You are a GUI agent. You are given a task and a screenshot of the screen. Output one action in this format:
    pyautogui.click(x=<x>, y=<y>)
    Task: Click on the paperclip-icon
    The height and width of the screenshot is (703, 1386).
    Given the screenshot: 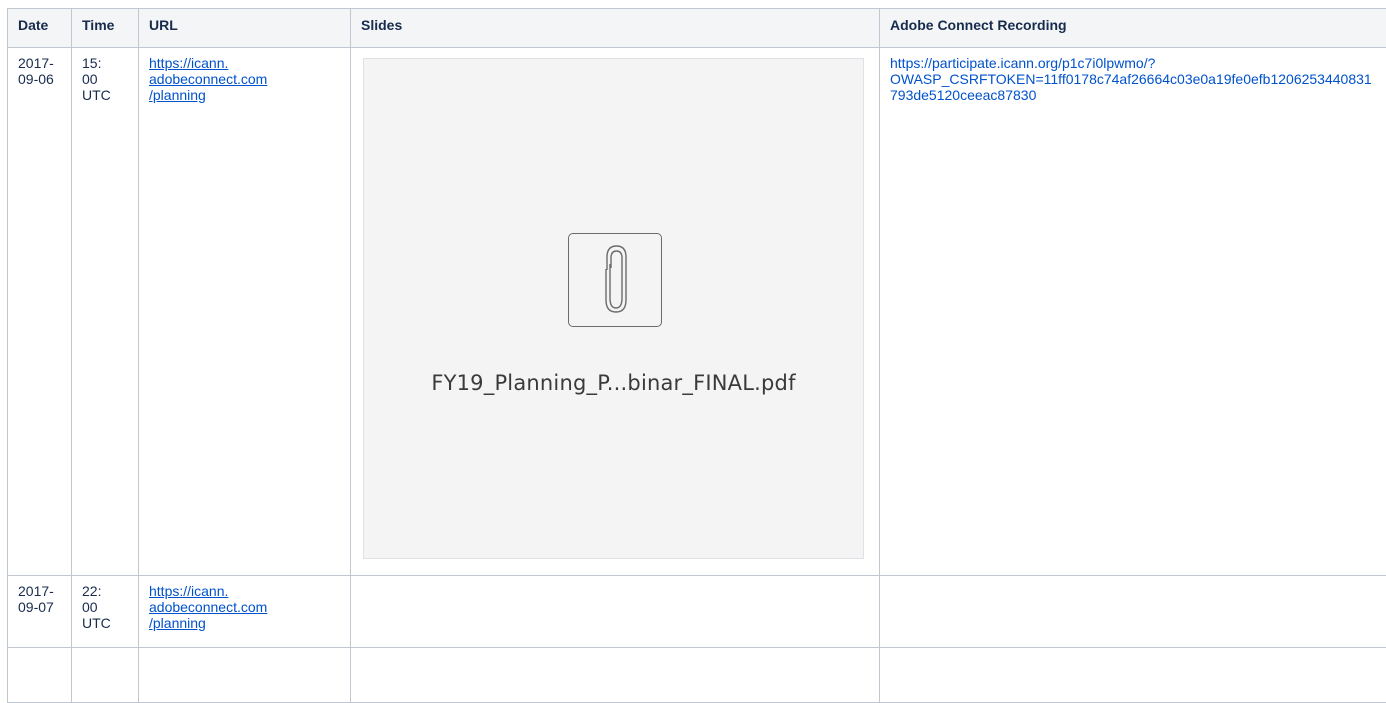 What is the action you would take?
    pyautogui.click(x=615, y=280)
    